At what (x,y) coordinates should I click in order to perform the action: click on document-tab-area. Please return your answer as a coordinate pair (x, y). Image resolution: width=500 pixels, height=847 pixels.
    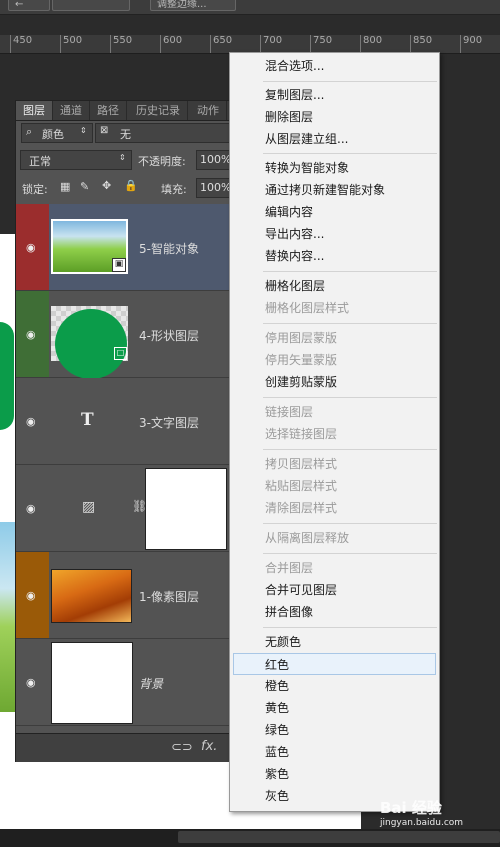
    Looking at the image, I should click on (250, 25).